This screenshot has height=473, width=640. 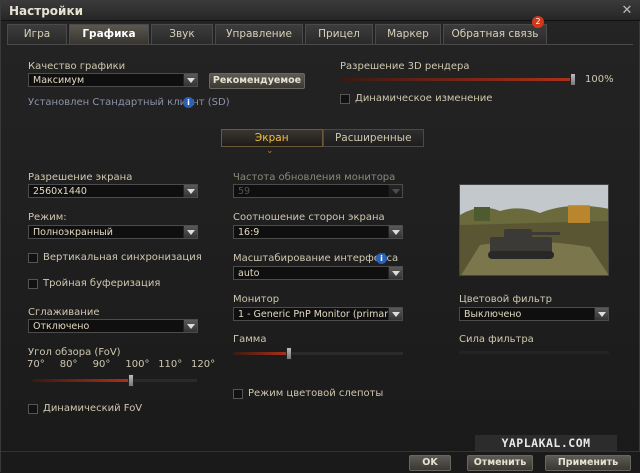 What do you see at coordinates (627, 11) in the screenshot?
I see `close-icon: ✕` at bounding box center [627, 11].